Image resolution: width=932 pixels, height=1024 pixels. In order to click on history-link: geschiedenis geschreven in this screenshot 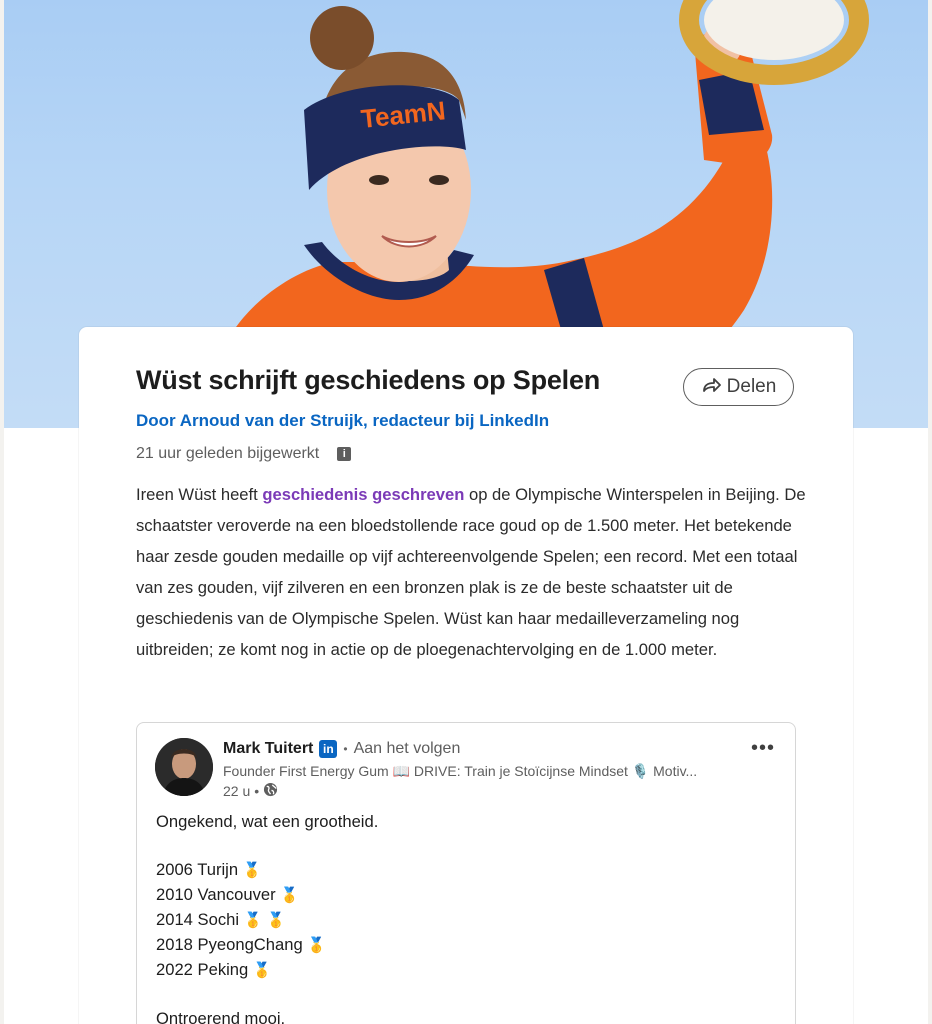, I will do `click(363, 494)`.